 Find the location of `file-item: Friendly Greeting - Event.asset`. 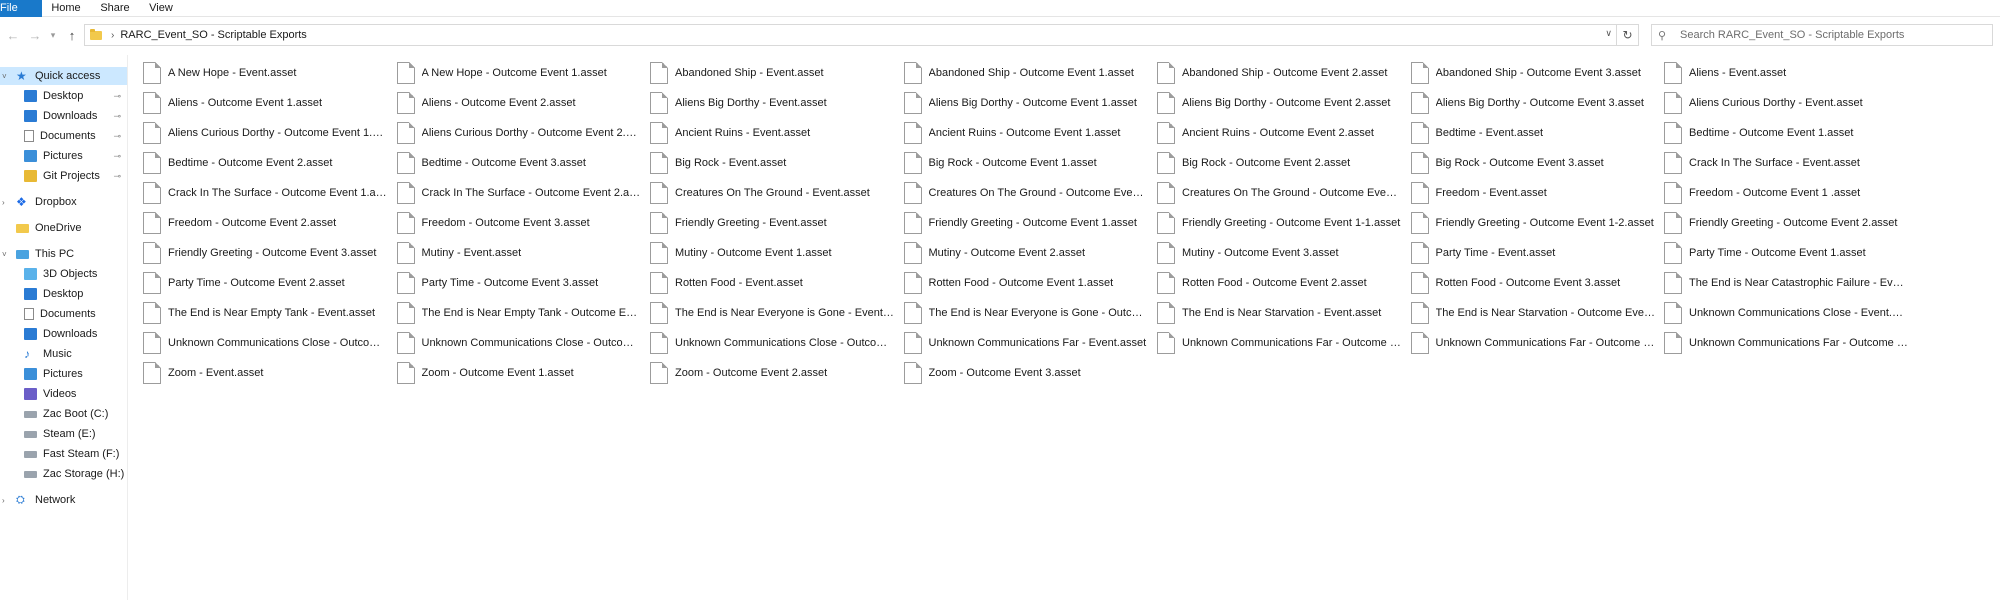

file-item: Friendly Greeting - Event.asset is located at coordinates (775, 223).